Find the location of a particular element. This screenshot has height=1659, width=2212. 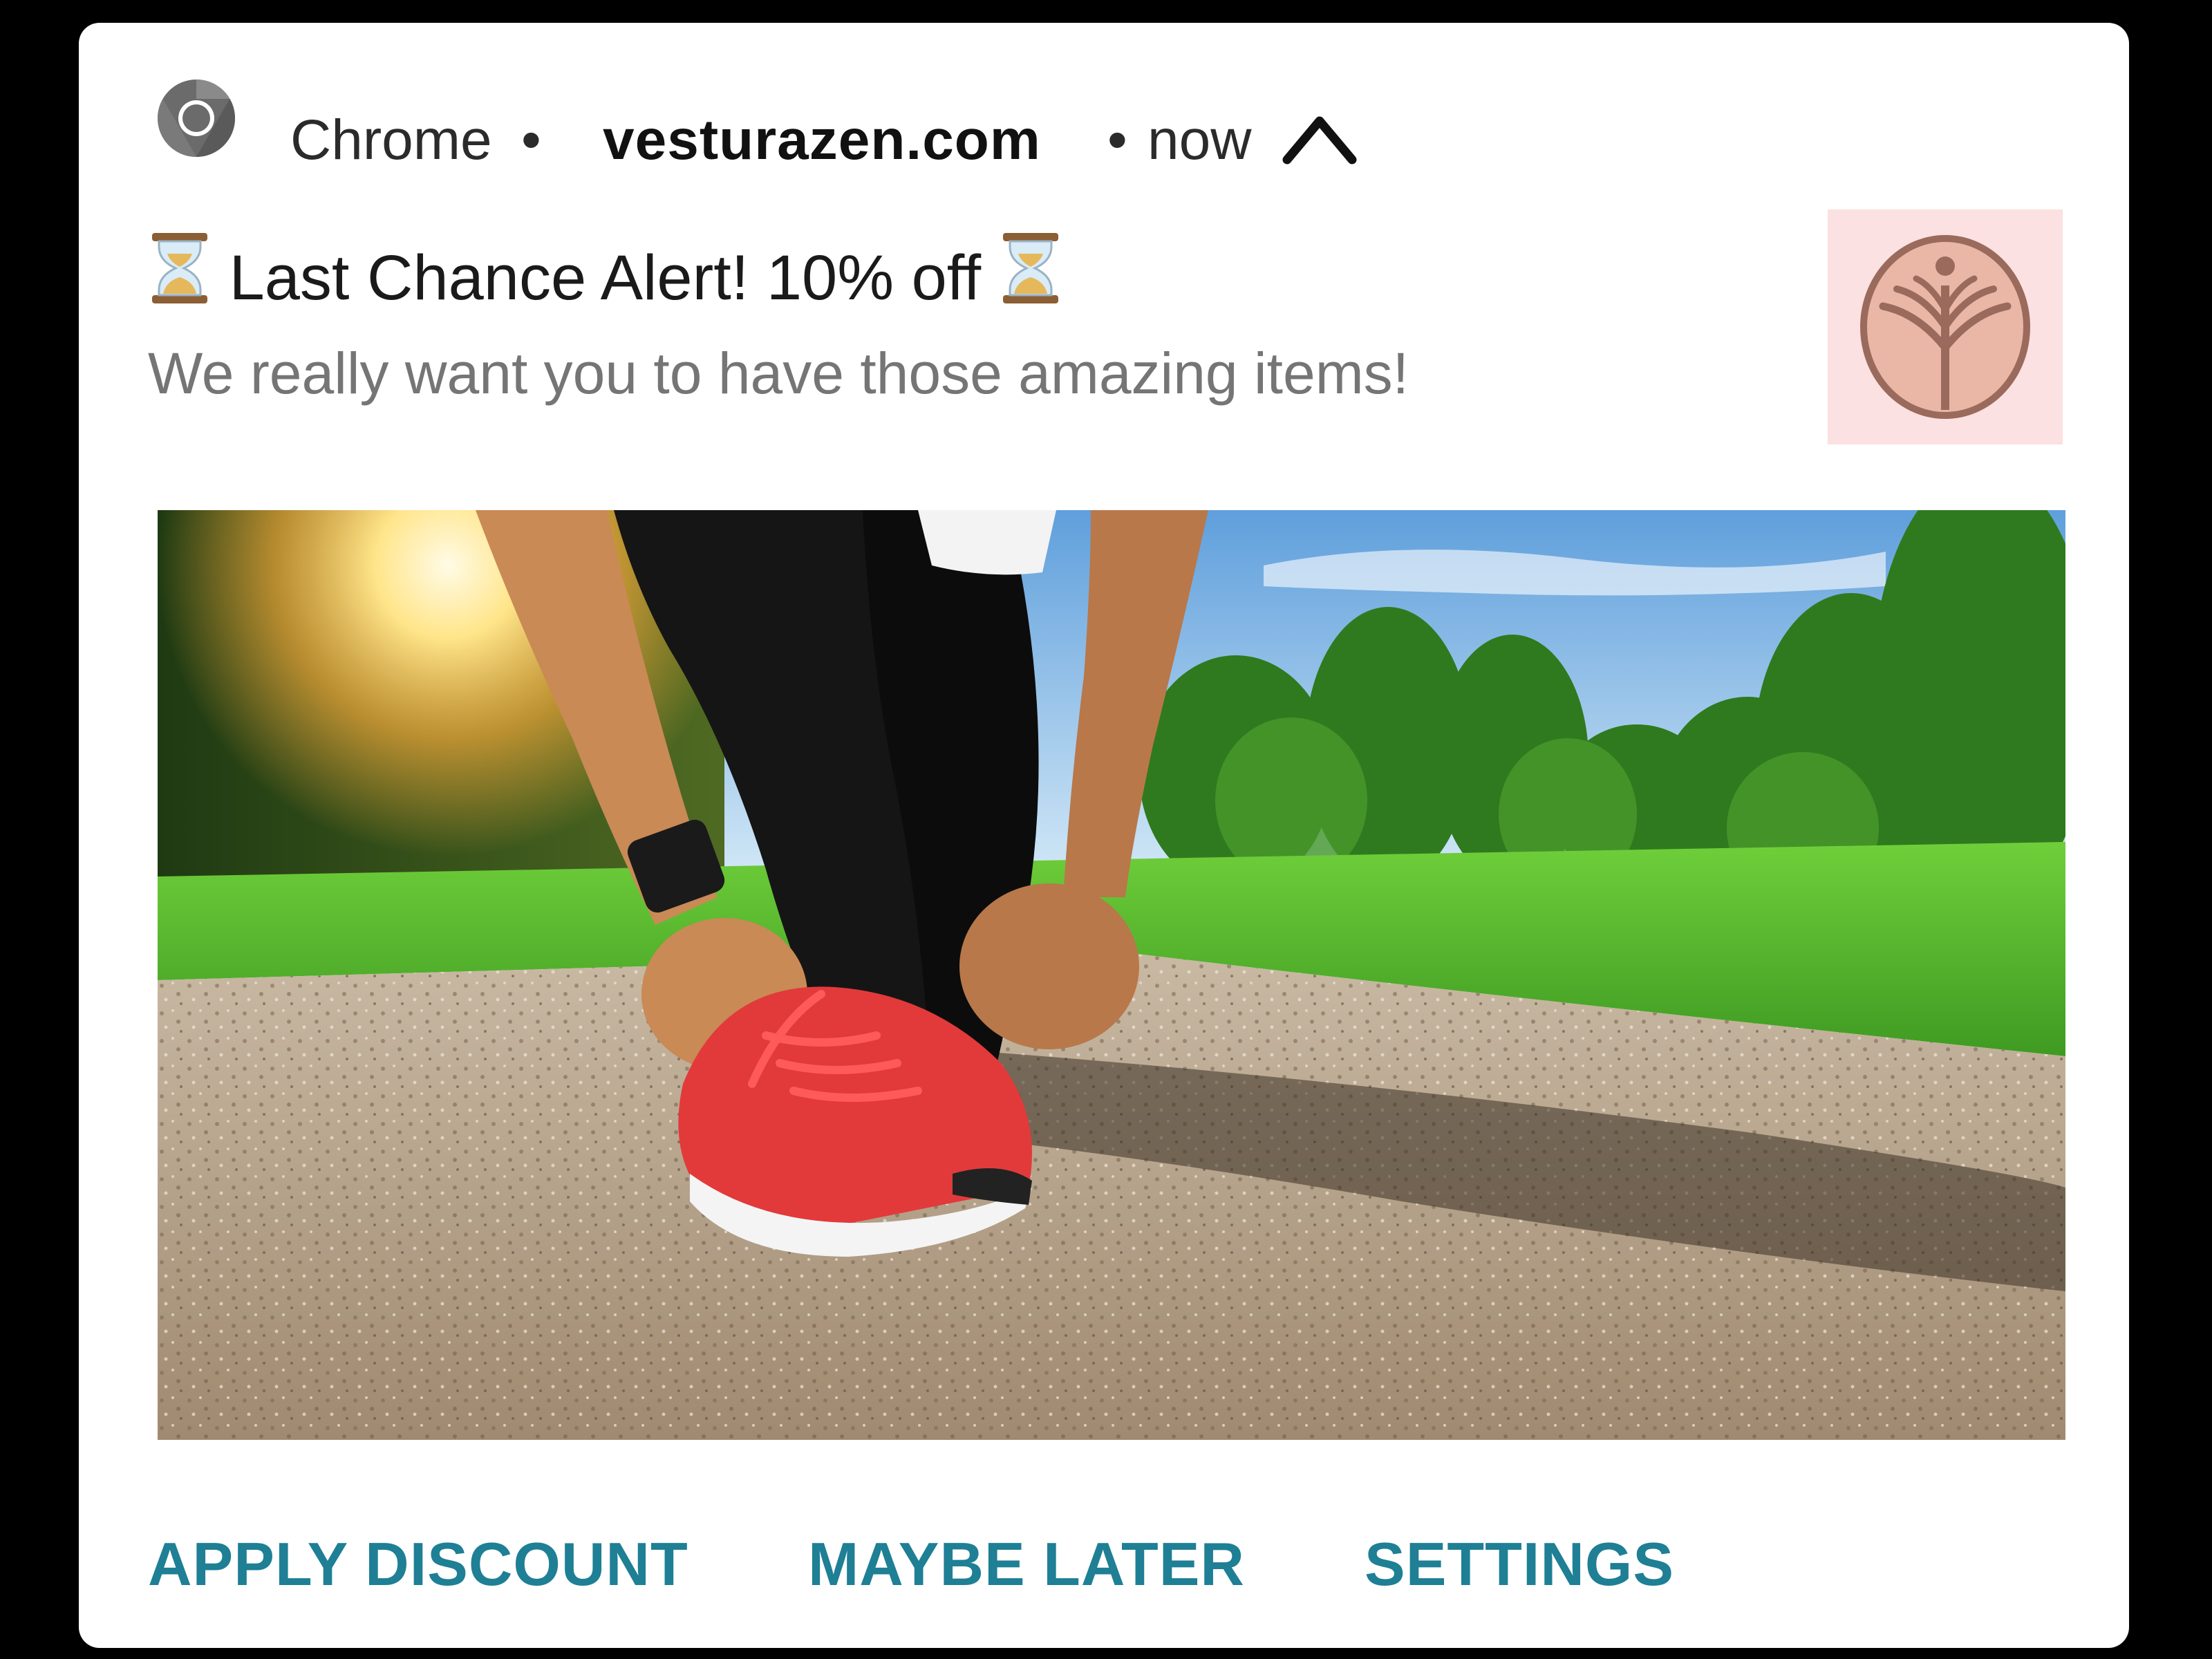

settings-button: SETTINGS is located at coordinates (1520, 1564).